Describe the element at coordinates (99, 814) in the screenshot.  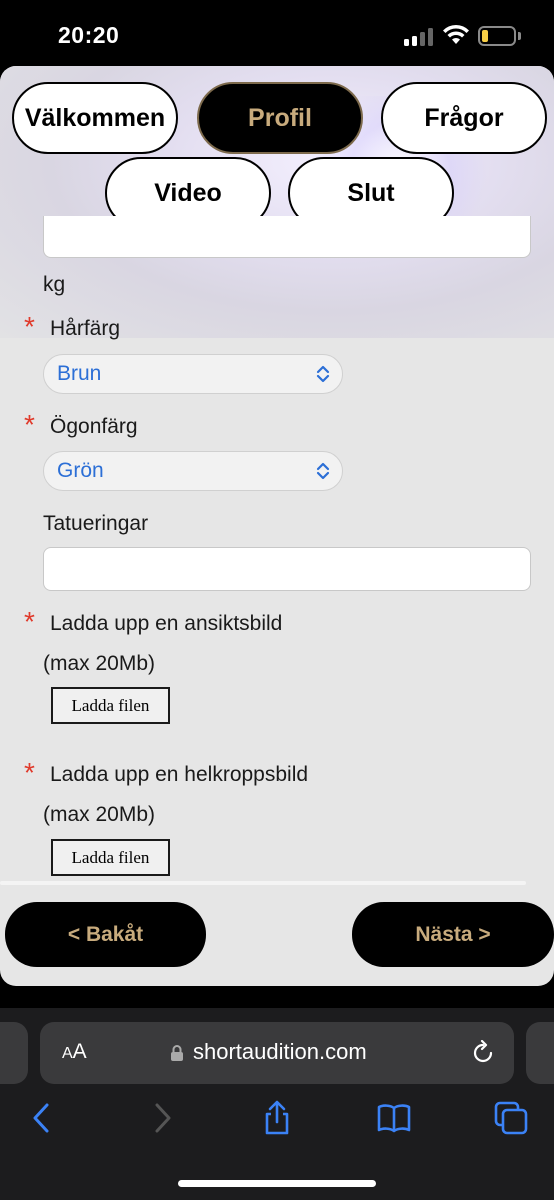
I see `body-photo-hint: (max 20Mb)` at that location.